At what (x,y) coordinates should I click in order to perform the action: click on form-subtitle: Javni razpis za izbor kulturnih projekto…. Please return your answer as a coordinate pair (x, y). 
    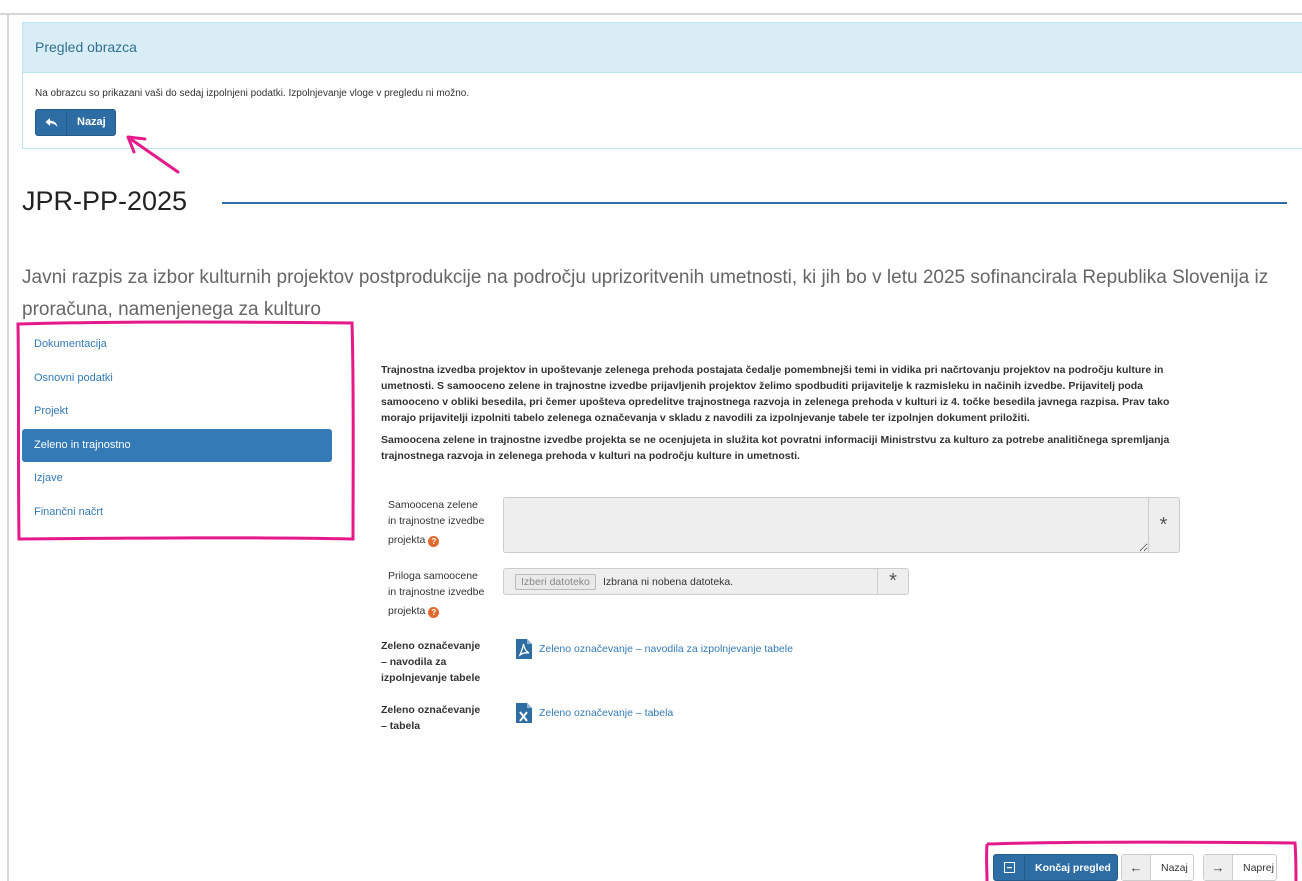
    Looking at the image, I should click on (645, 293).